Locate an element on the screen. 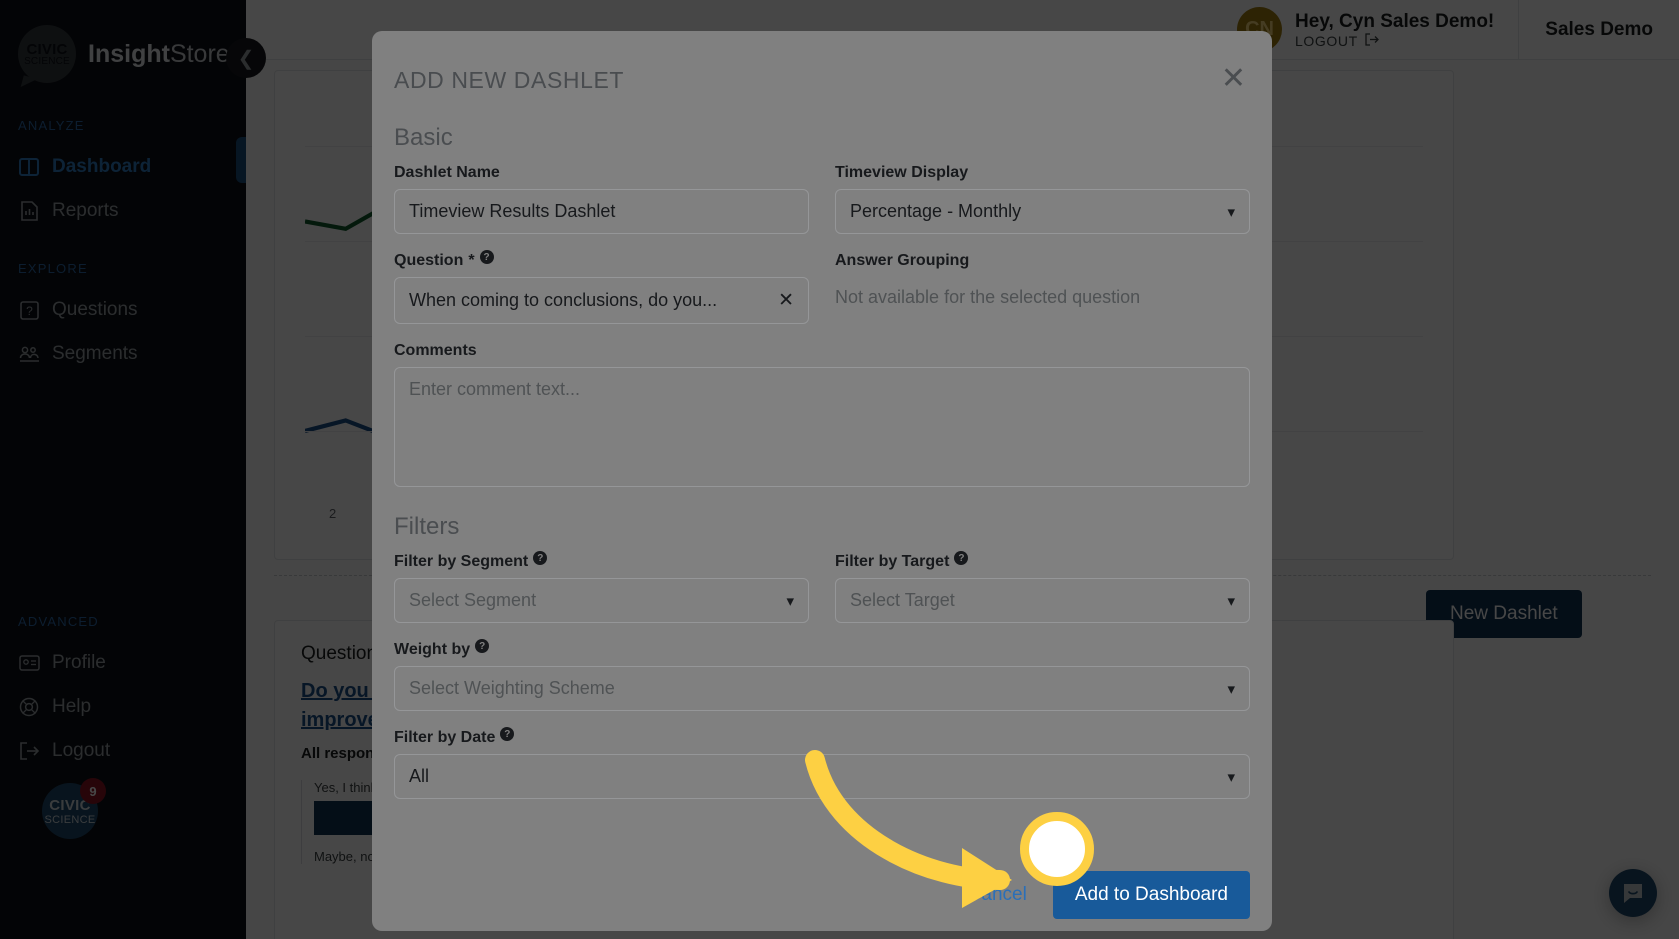 Image resolution: width=1679 pixels, height=939 pixels. placeholder-text: Select Segment is located at coordinates (473, 600).